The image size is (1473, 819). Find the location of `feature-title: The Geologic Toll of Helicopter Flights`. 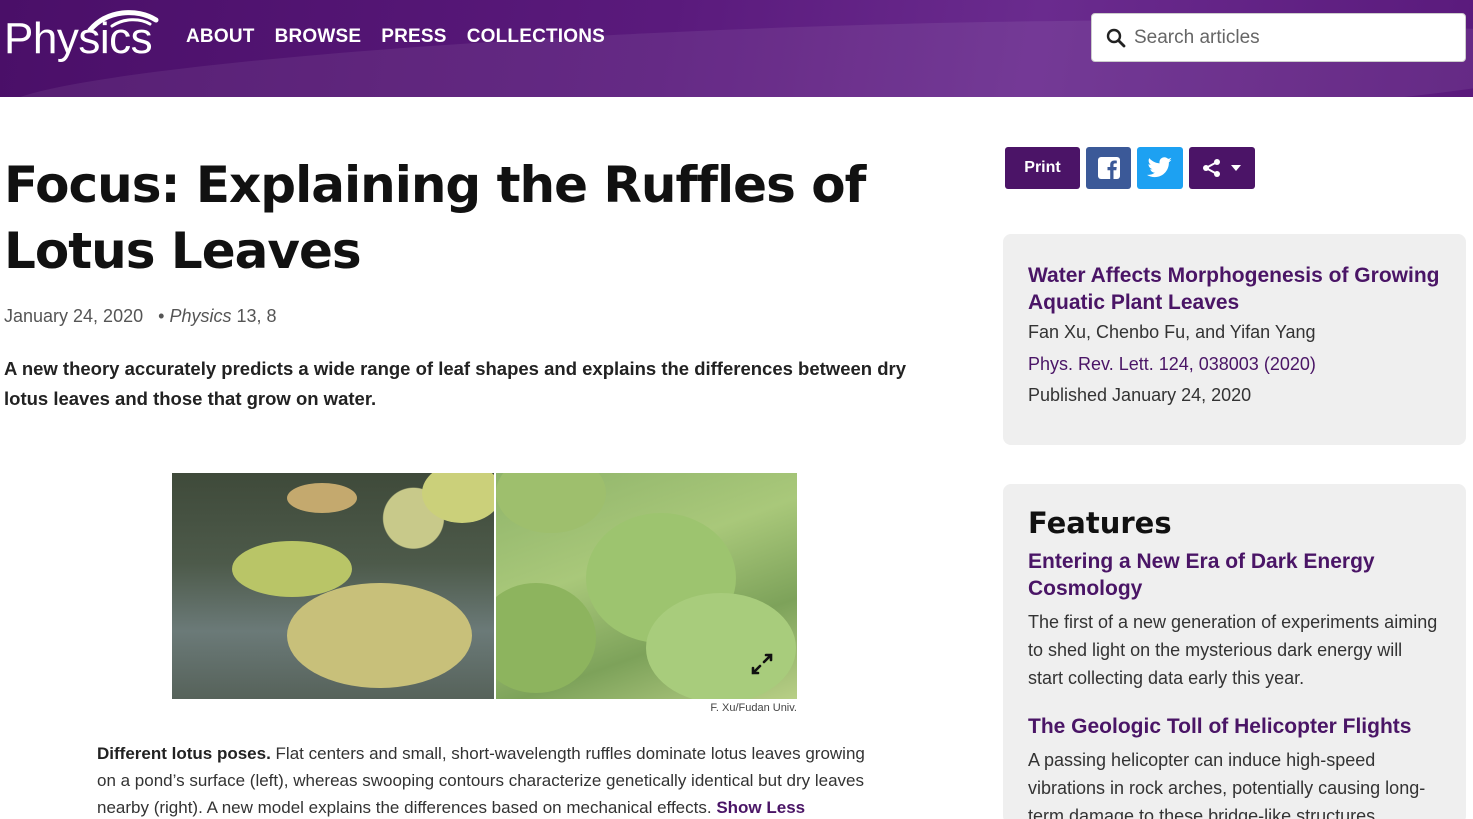

feature-title: The Geologic Toll of Helicopter Flights is located at coordinates (1234, 726).